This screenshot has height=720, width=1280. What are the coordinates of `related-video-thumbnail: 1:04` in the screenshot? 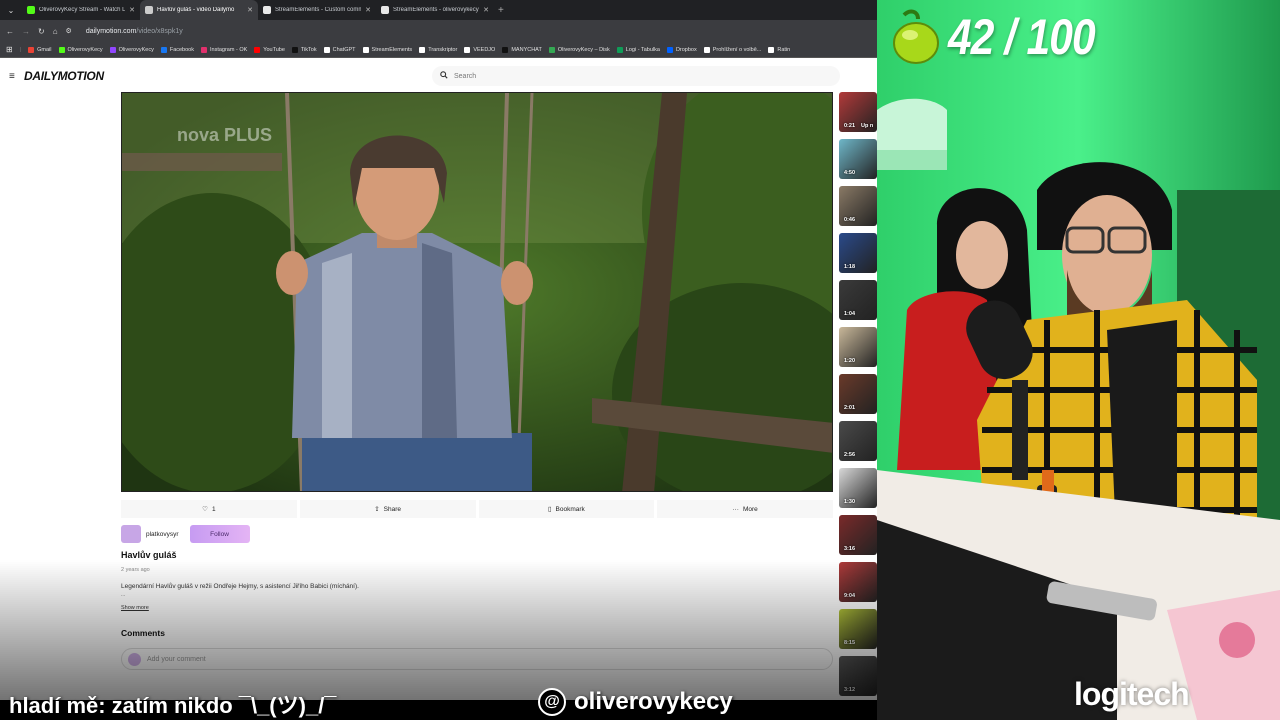 It's located at (858, 300).